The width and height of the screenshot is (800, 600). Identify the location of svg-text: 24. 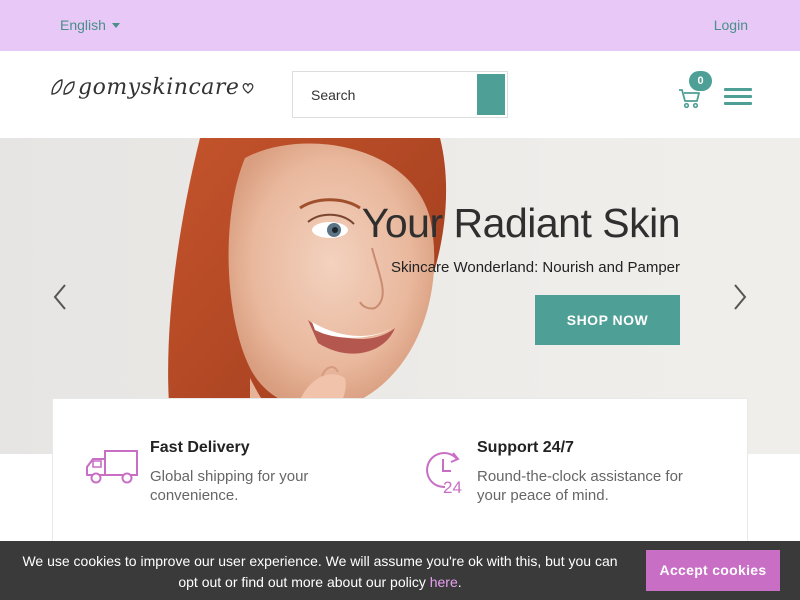
(452, 486).